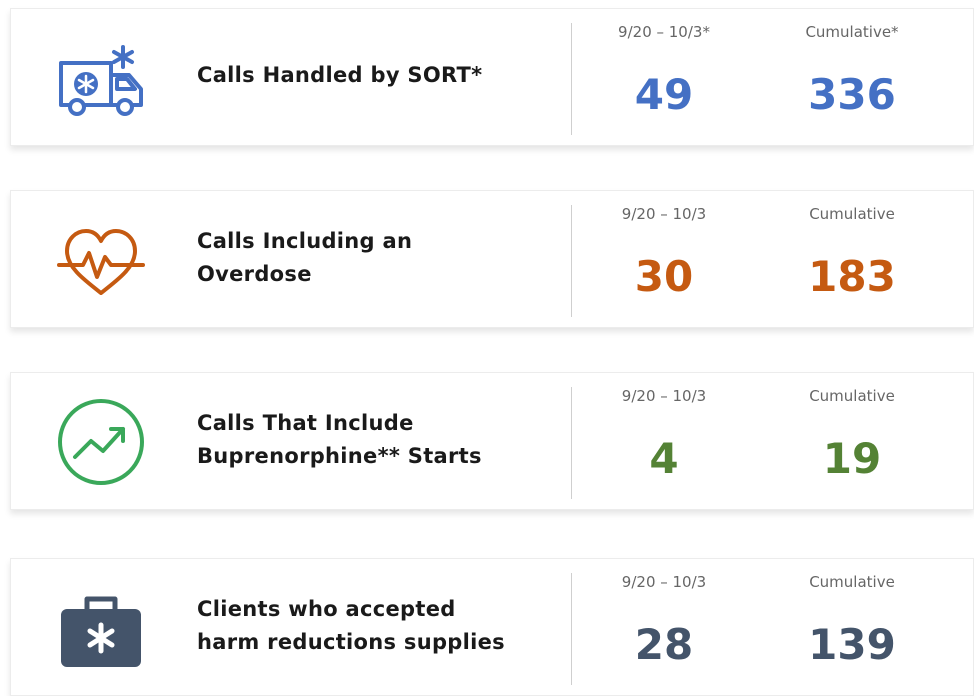  Describe the element at coordinates (852, 94) in the screenshot. I see `cumulative-value: 336` at that location.